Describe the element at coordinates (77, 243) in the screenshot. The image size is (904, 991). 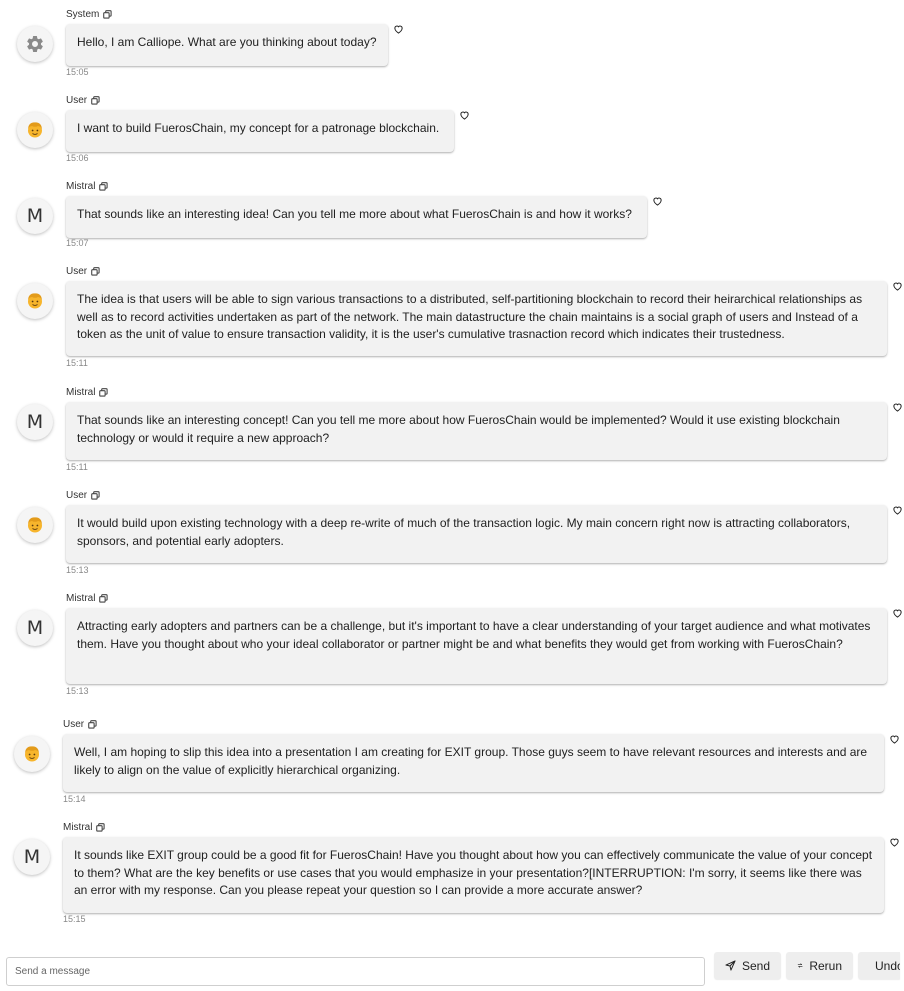
I see `timestamp: 15:07` at that location.